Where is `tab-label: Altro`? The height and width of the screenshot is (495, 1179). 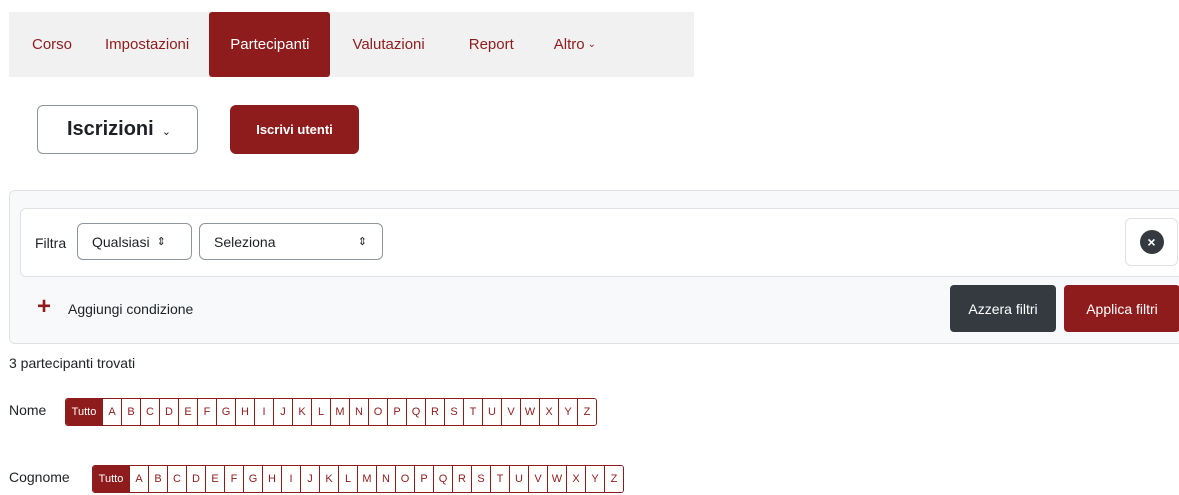 tab-label: Altro is located at coordinates (569, 44).